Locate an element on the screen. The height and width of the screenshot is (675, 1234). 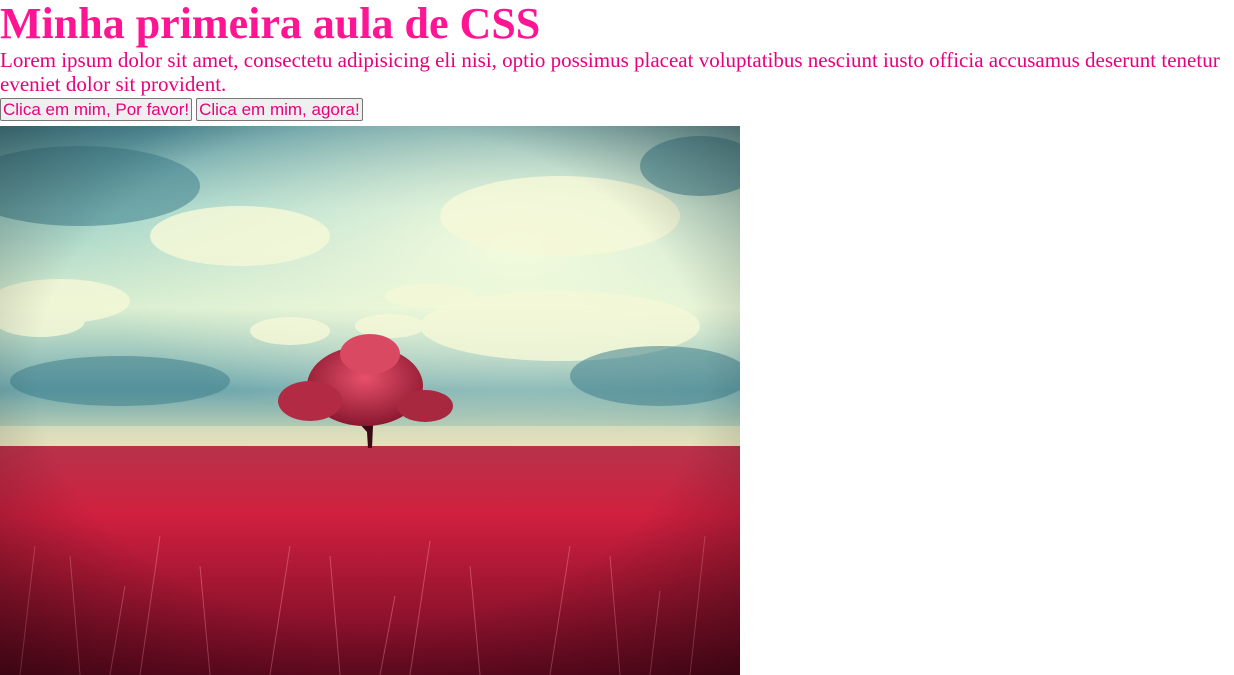
page-title: Minha primeira aula de CSS is located at coordinates (270, 24).